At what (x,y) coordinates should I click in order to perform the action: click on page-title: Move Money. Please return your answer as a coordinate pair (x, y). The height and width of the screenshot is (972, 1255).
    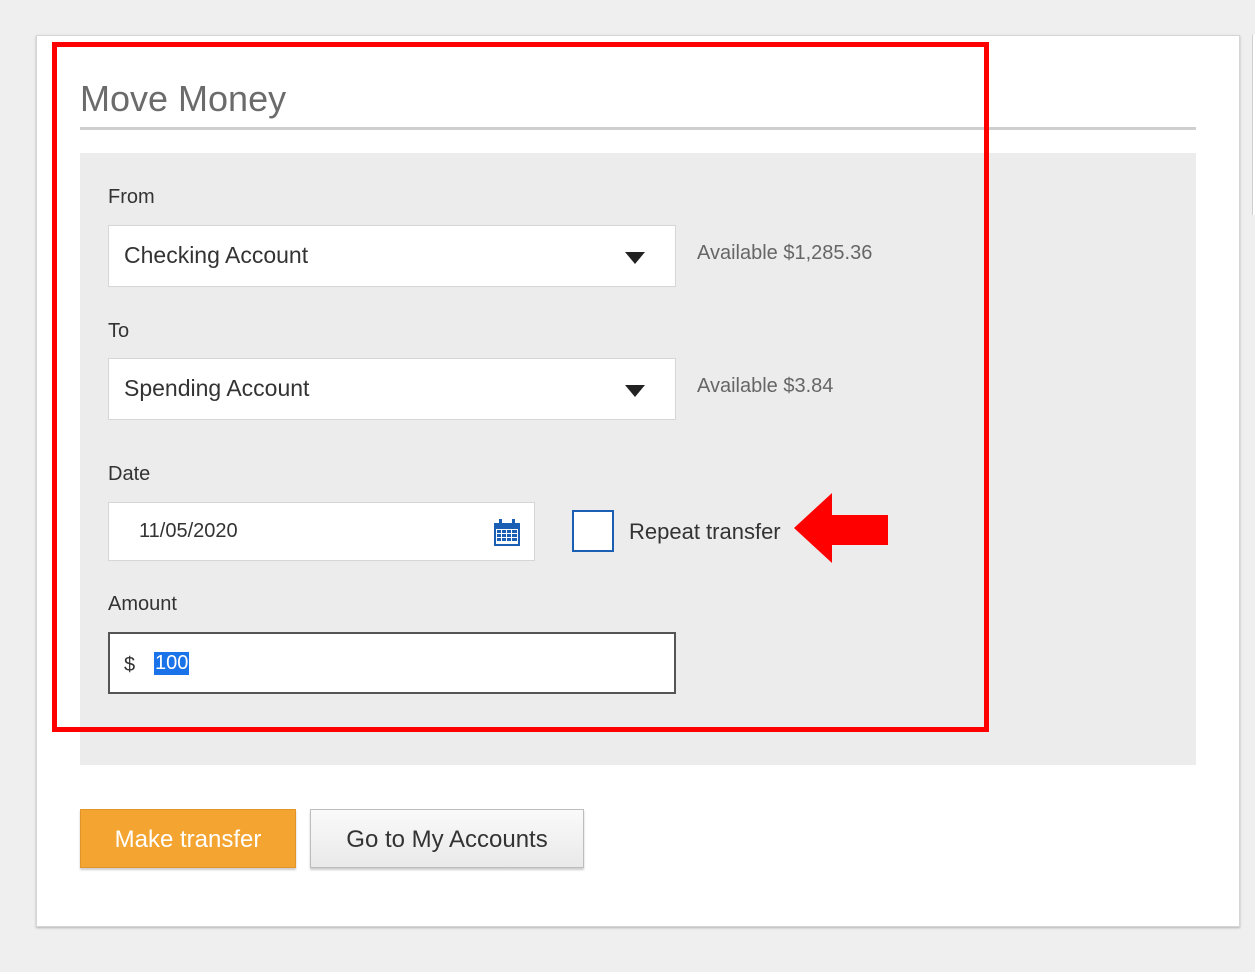
    Looking at the image, I should click on (183, 98).